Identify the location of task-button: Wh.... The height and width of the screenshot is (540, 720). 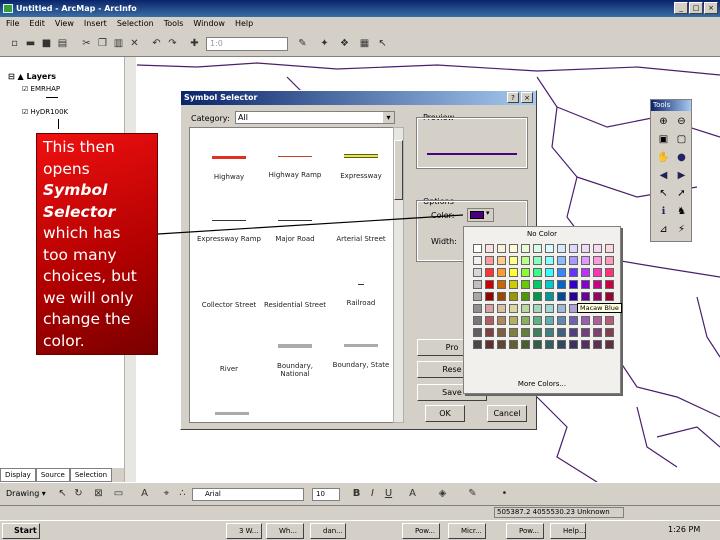
(285, 531).